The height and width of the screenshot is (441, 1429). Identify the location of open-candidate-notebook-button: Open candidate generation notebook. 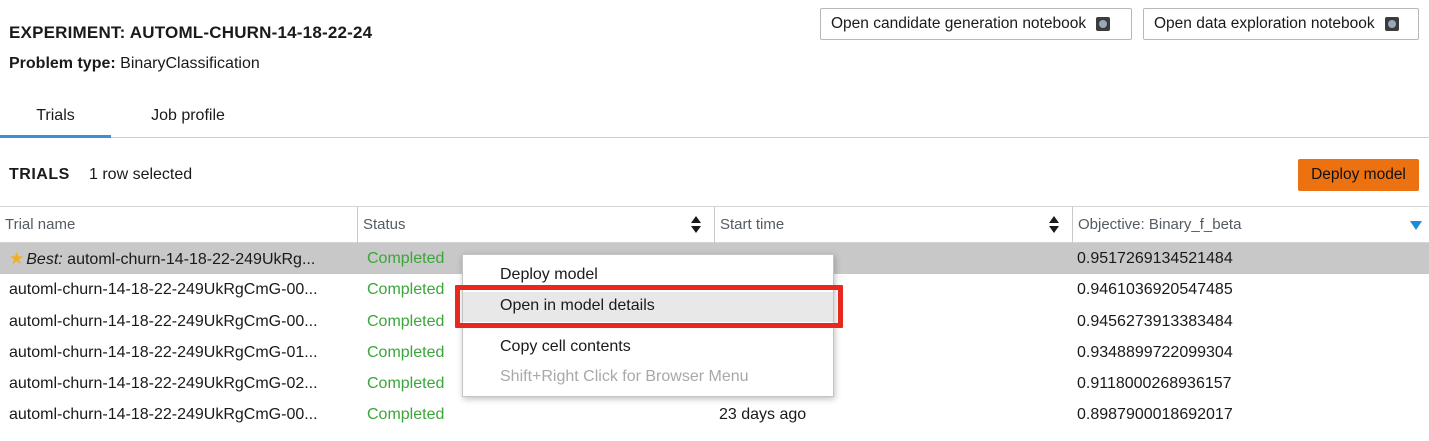
(976, 24).